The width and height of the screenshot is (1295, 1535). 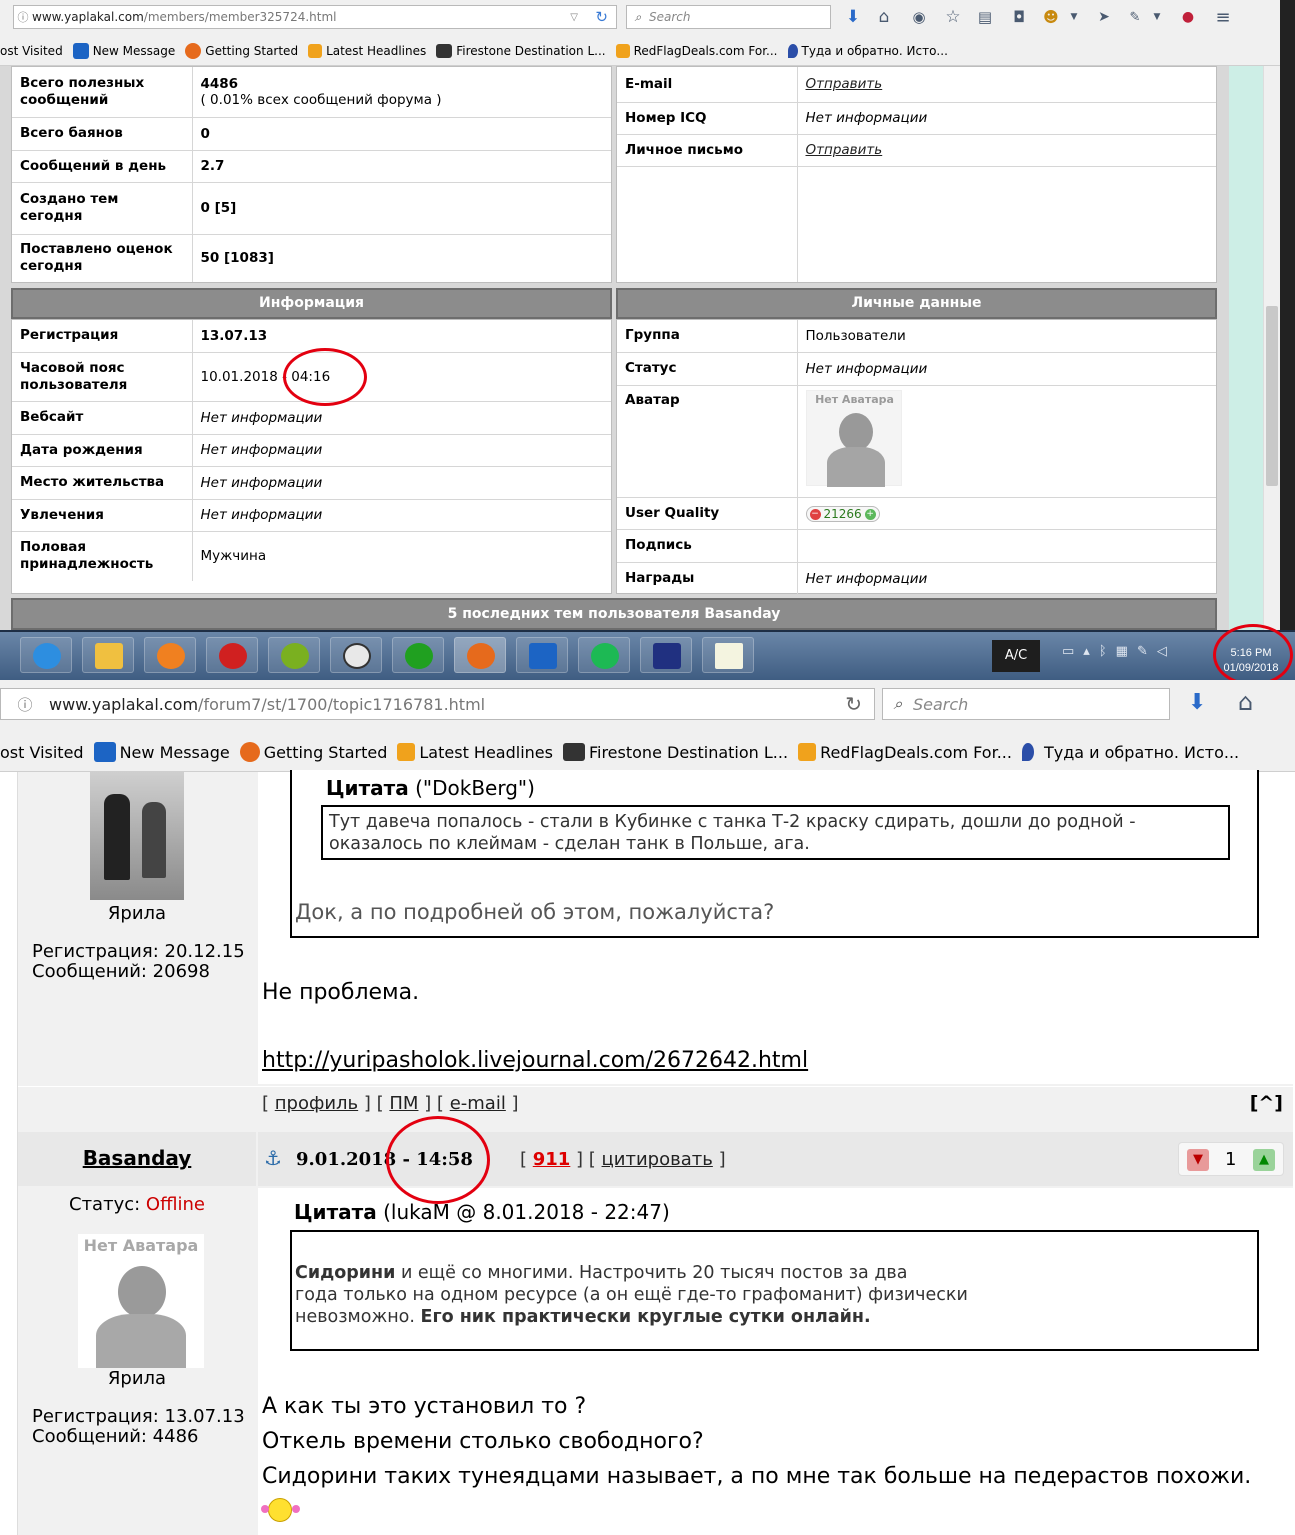 I want to click on flag-icon, so click(x=573, y=752).